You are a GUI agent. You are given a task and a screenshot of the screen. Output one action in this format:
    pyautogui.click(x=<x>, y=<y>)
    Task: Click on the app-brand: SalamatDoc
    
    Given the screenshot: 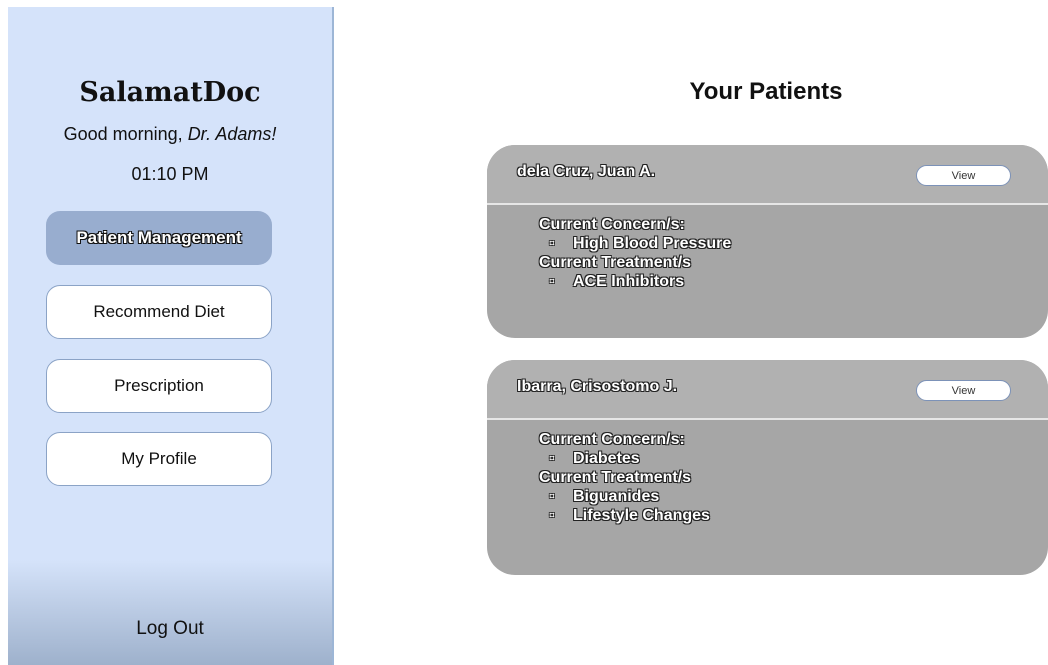 What is the action you would take?
    pyautogui.click(x=170, y=92)
    